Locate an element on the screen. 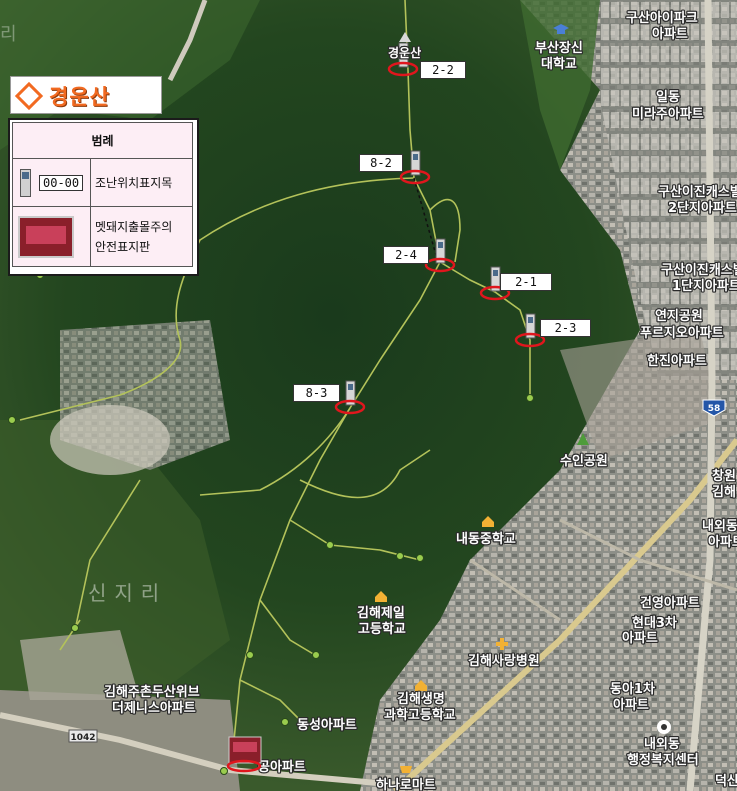 This screenshot has width=737, height=791. label-corner: 리 is located at coordinates (8, 34).